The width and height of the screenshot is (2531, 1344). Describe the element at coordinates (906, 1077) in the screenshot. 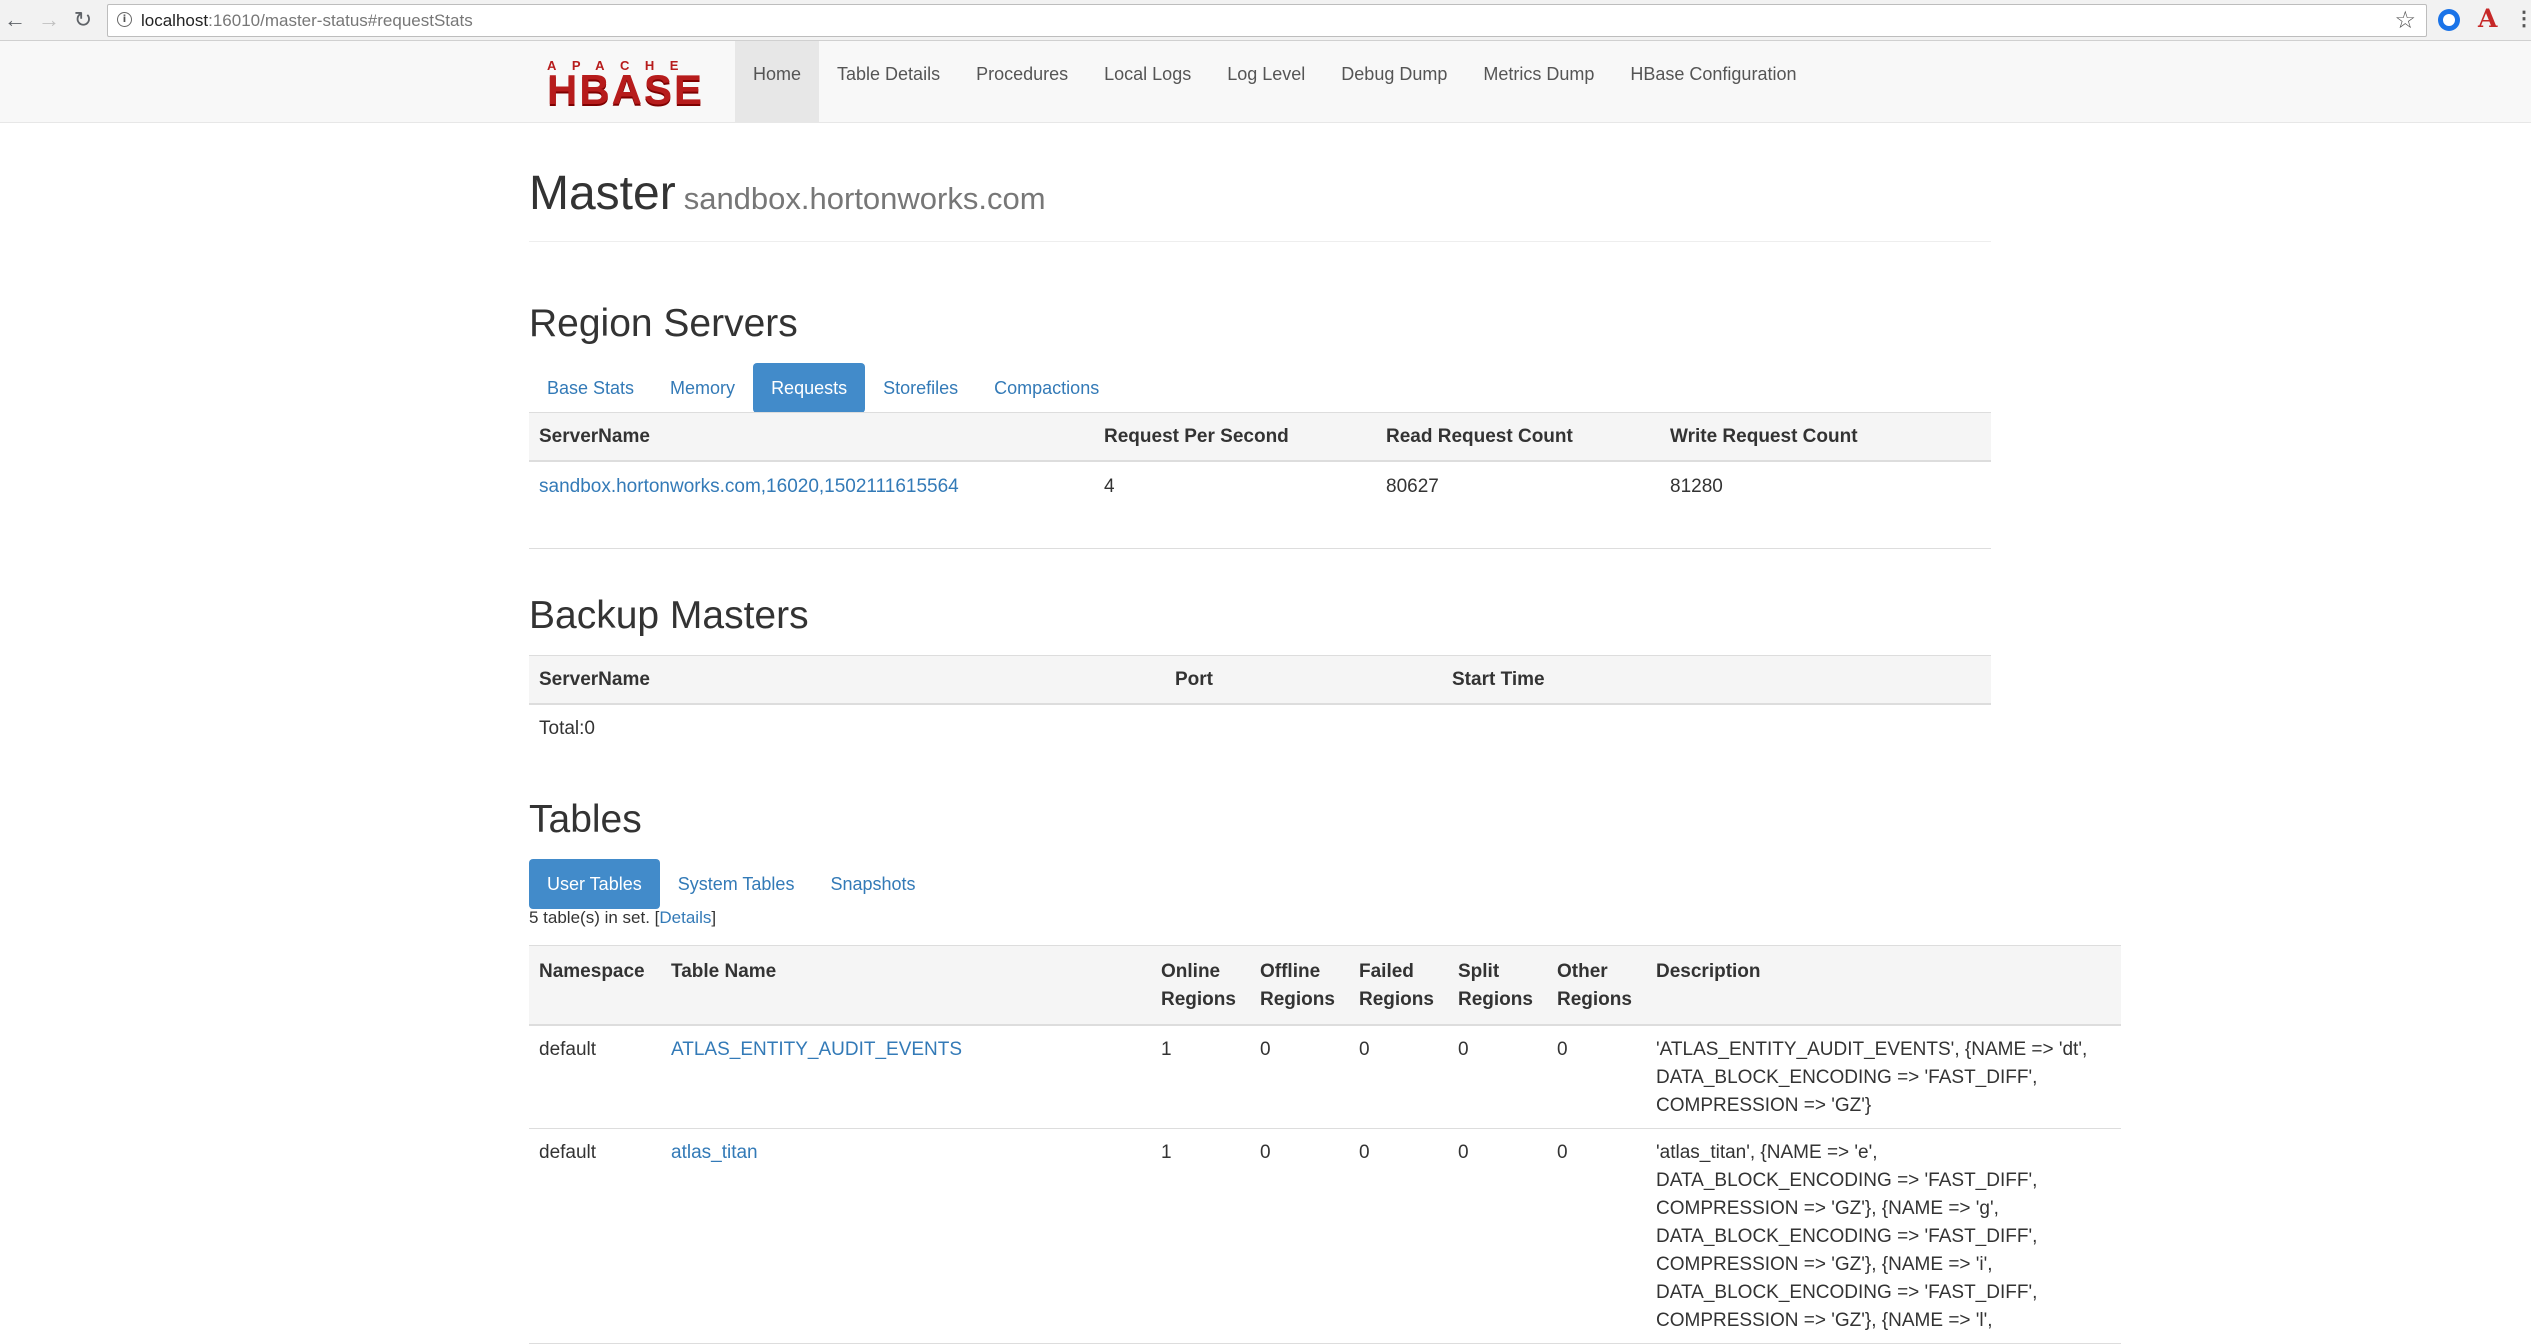

I see `table-name-cell: ATLAS_ENTITY_AUDIT_EVENTS` at that location.